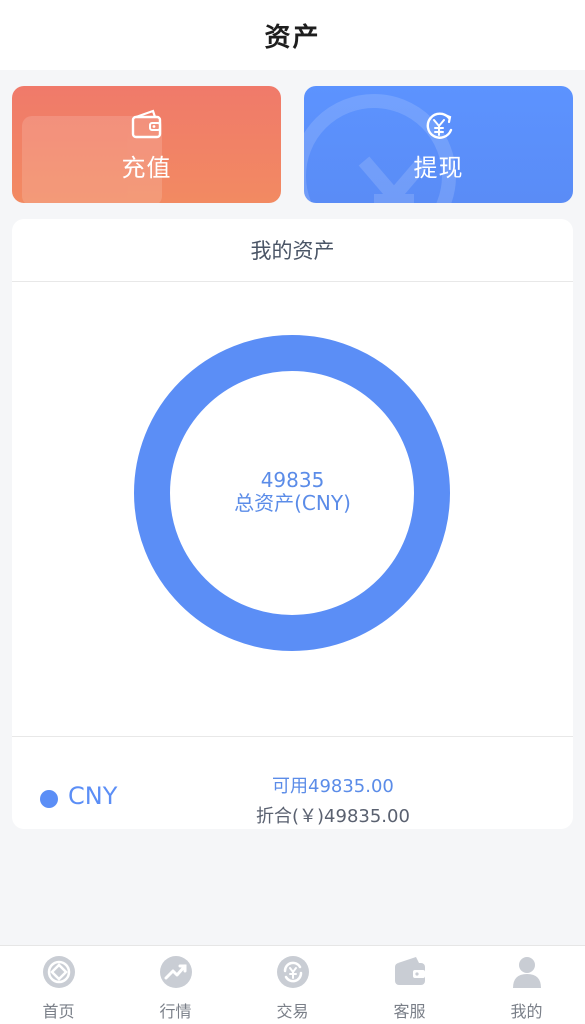  I want to click on available-balance: 可用49835.00, so click(333, 786).